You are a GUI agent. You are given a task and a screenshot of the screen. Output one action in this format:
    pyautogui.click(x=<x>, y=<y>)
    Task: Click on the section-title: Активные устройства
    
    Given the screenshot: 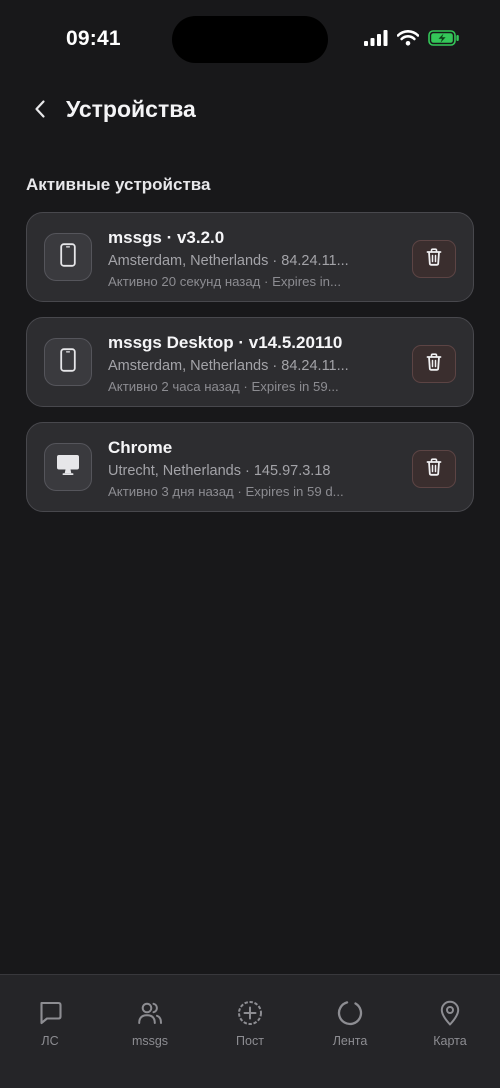 What is the action you would take?
    pyautogui.click(x=118, y=184)
    